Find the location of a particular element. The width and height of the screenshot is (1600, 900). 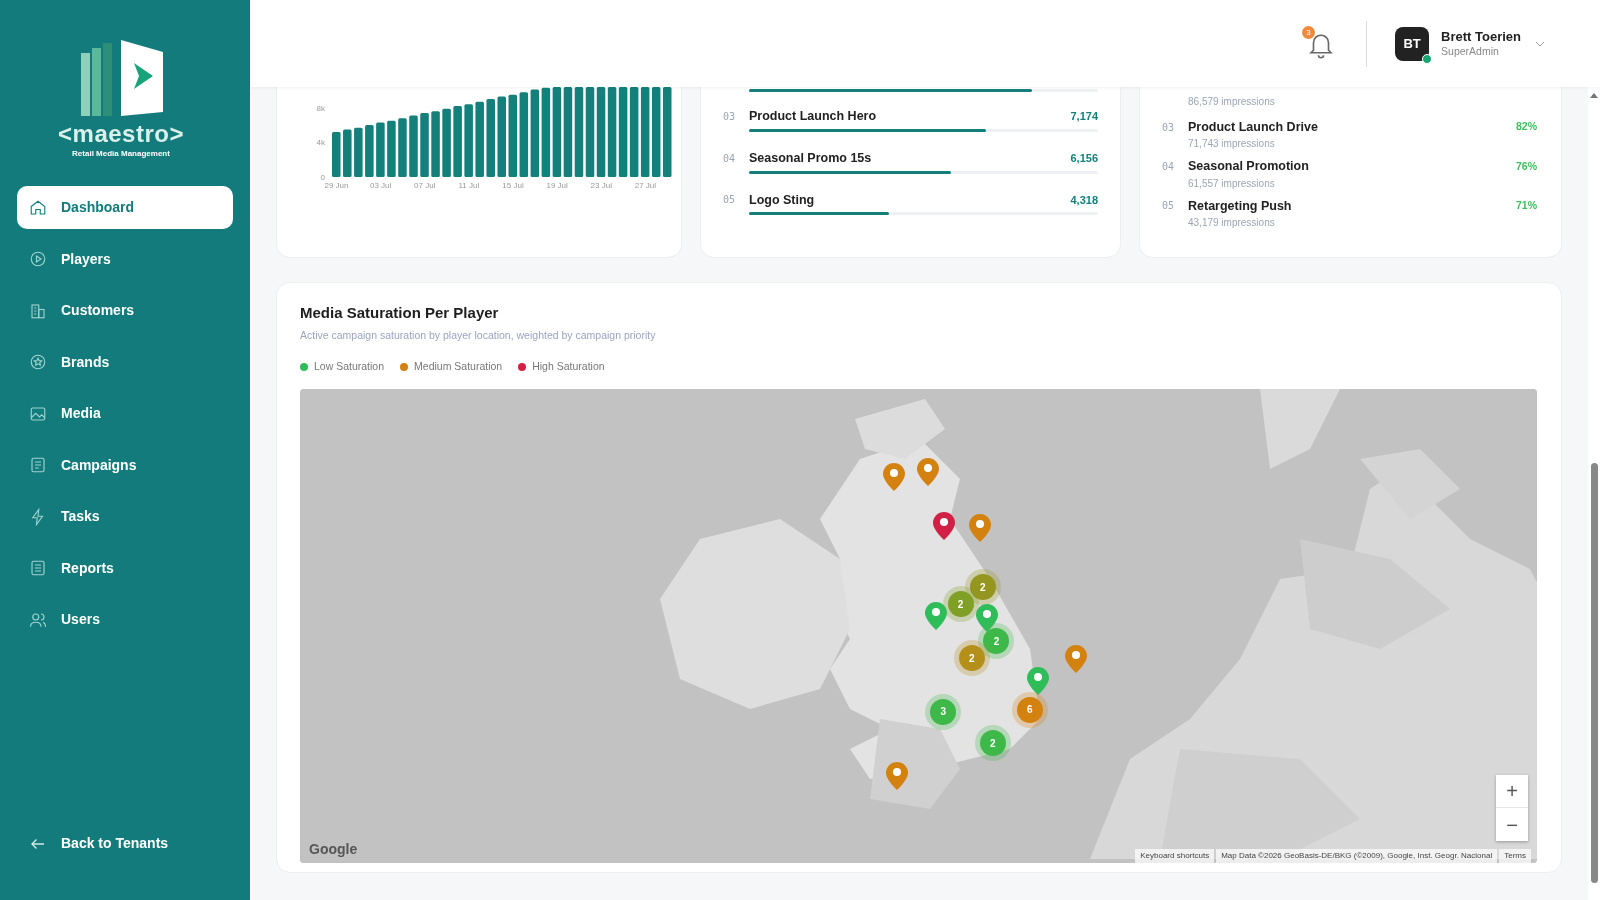

notification-badge: 3 is located at coordinates (1309, 32).